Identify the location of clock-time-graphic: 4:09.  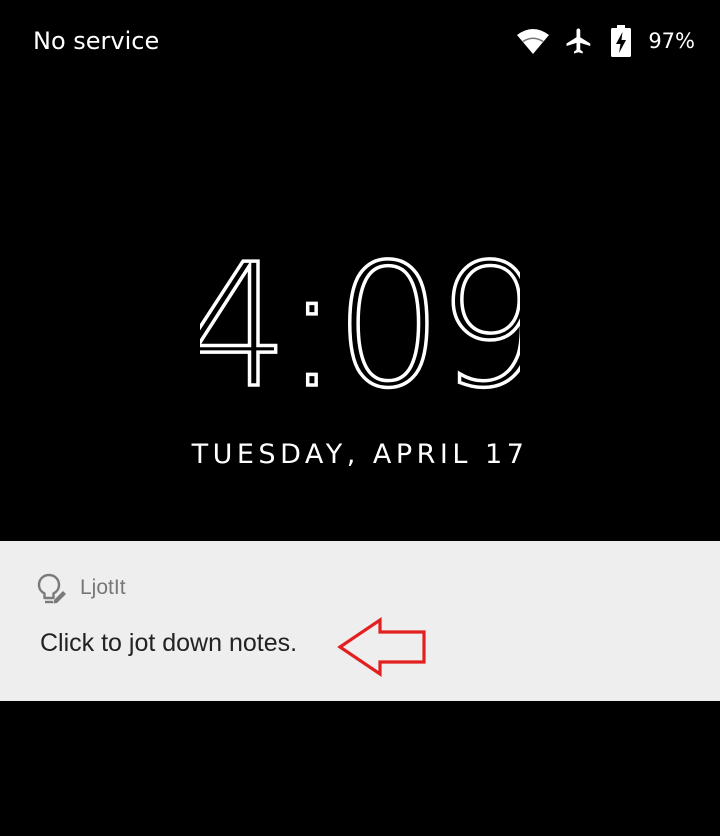
(360, 327).